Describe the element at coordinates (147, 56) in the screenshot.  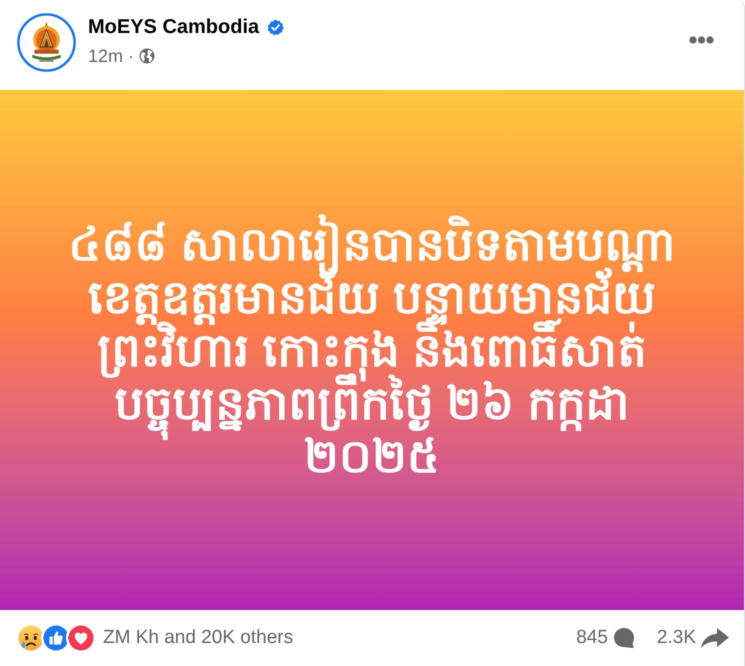
I see `globe-icon` at that location.